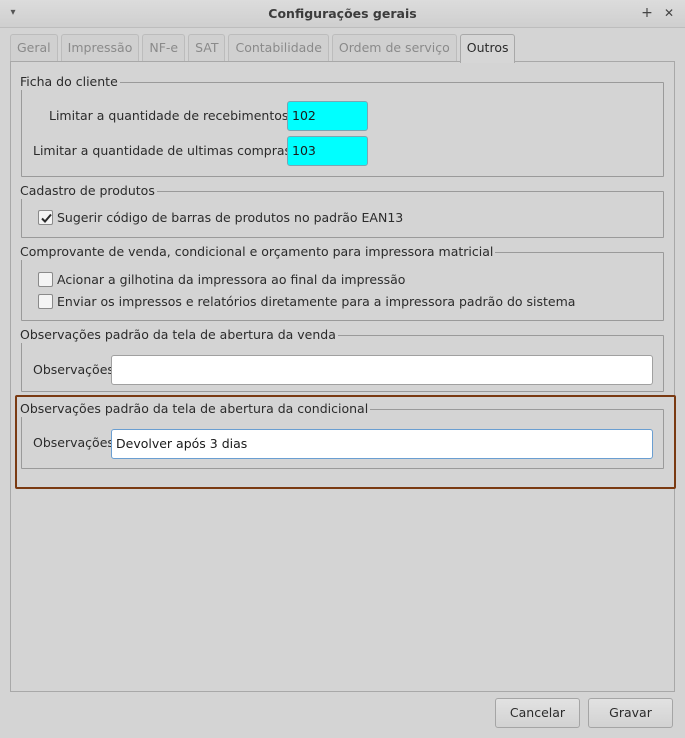 The height and width of the screenshot is (738, 685). I want to click on window-title: Configurações gerais, so click(342, 13).